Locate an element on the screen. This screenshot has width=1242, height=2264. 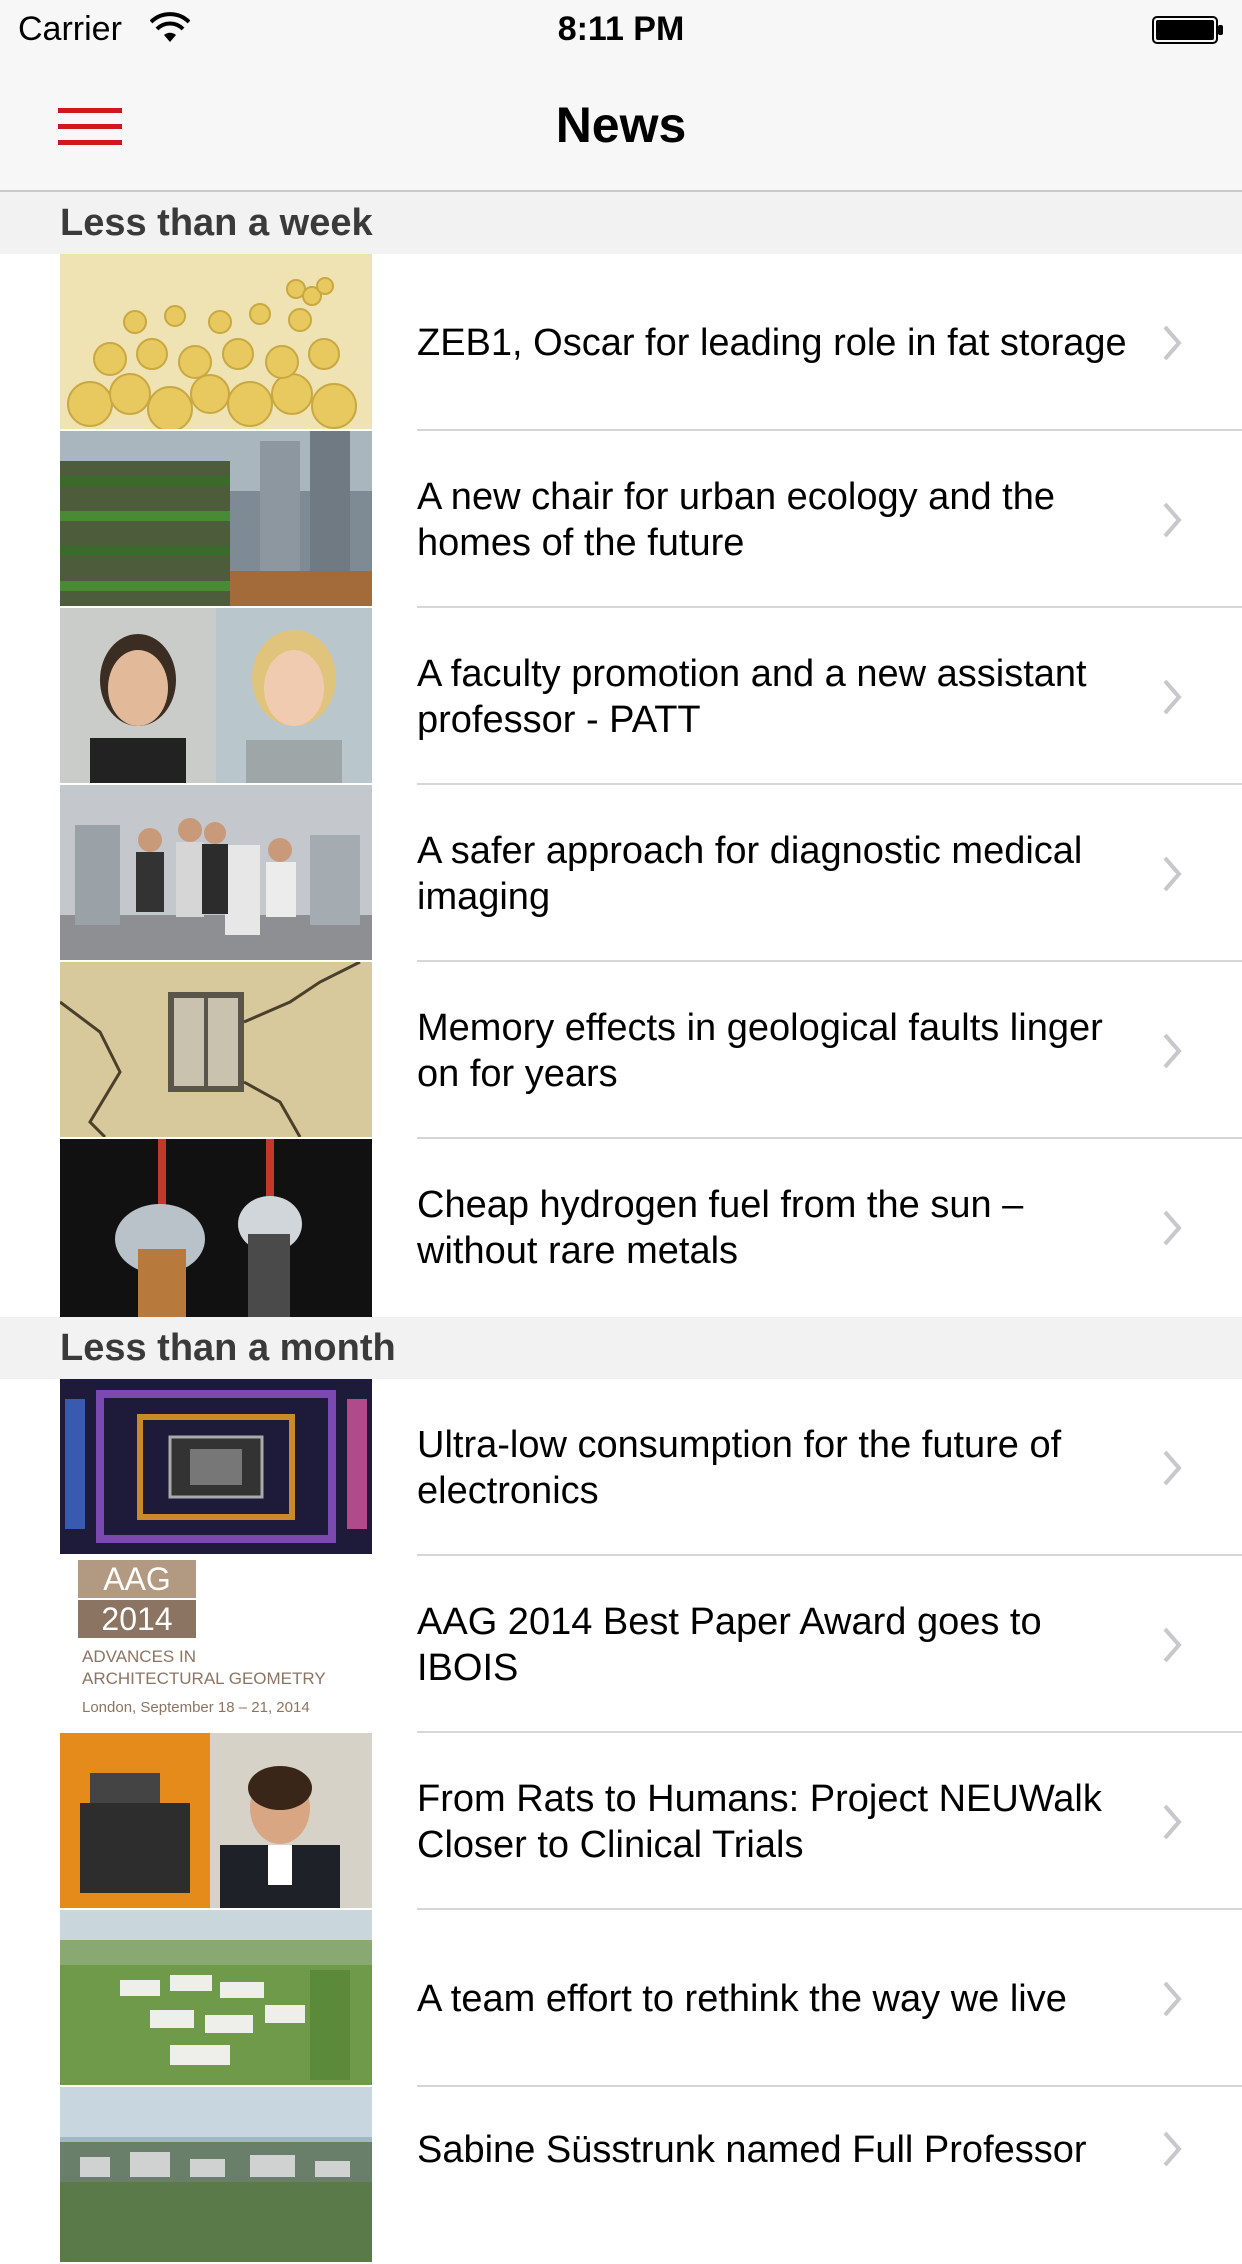
aag-logo-line1: AAG is located at coordinates (137, 1579).